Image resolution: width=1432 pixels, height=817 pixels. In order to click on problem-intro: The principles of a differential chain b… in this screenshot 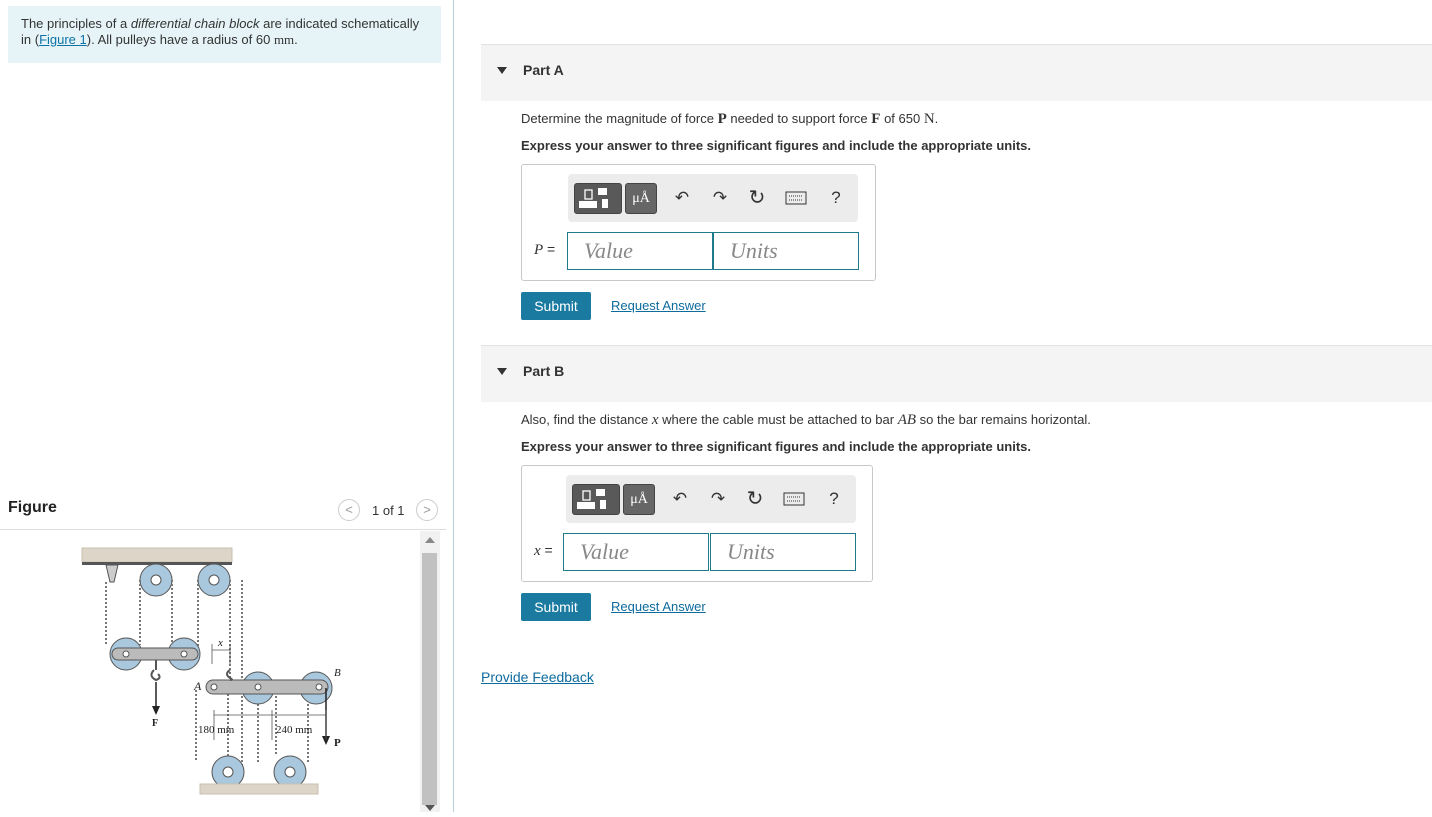, I will do `click(224, 34)`.